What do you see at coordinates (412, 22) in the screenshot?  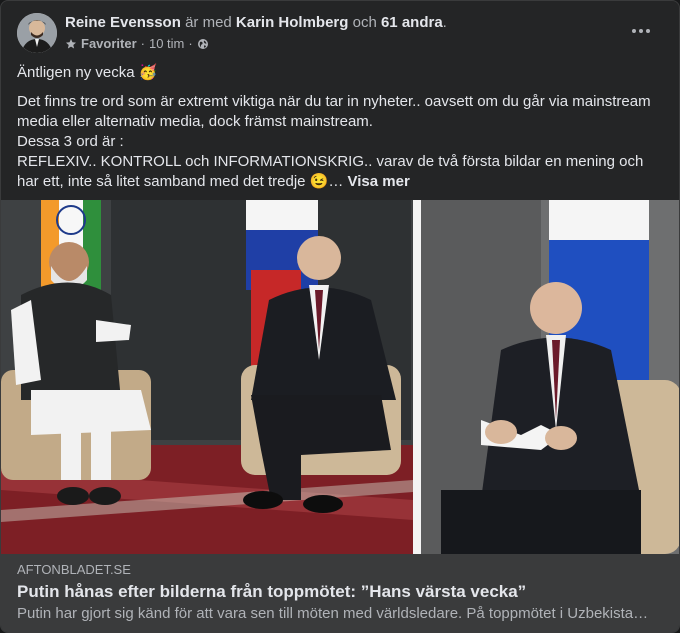 I see `tagged-others: 61 andra` at bounding box center [412, 22].